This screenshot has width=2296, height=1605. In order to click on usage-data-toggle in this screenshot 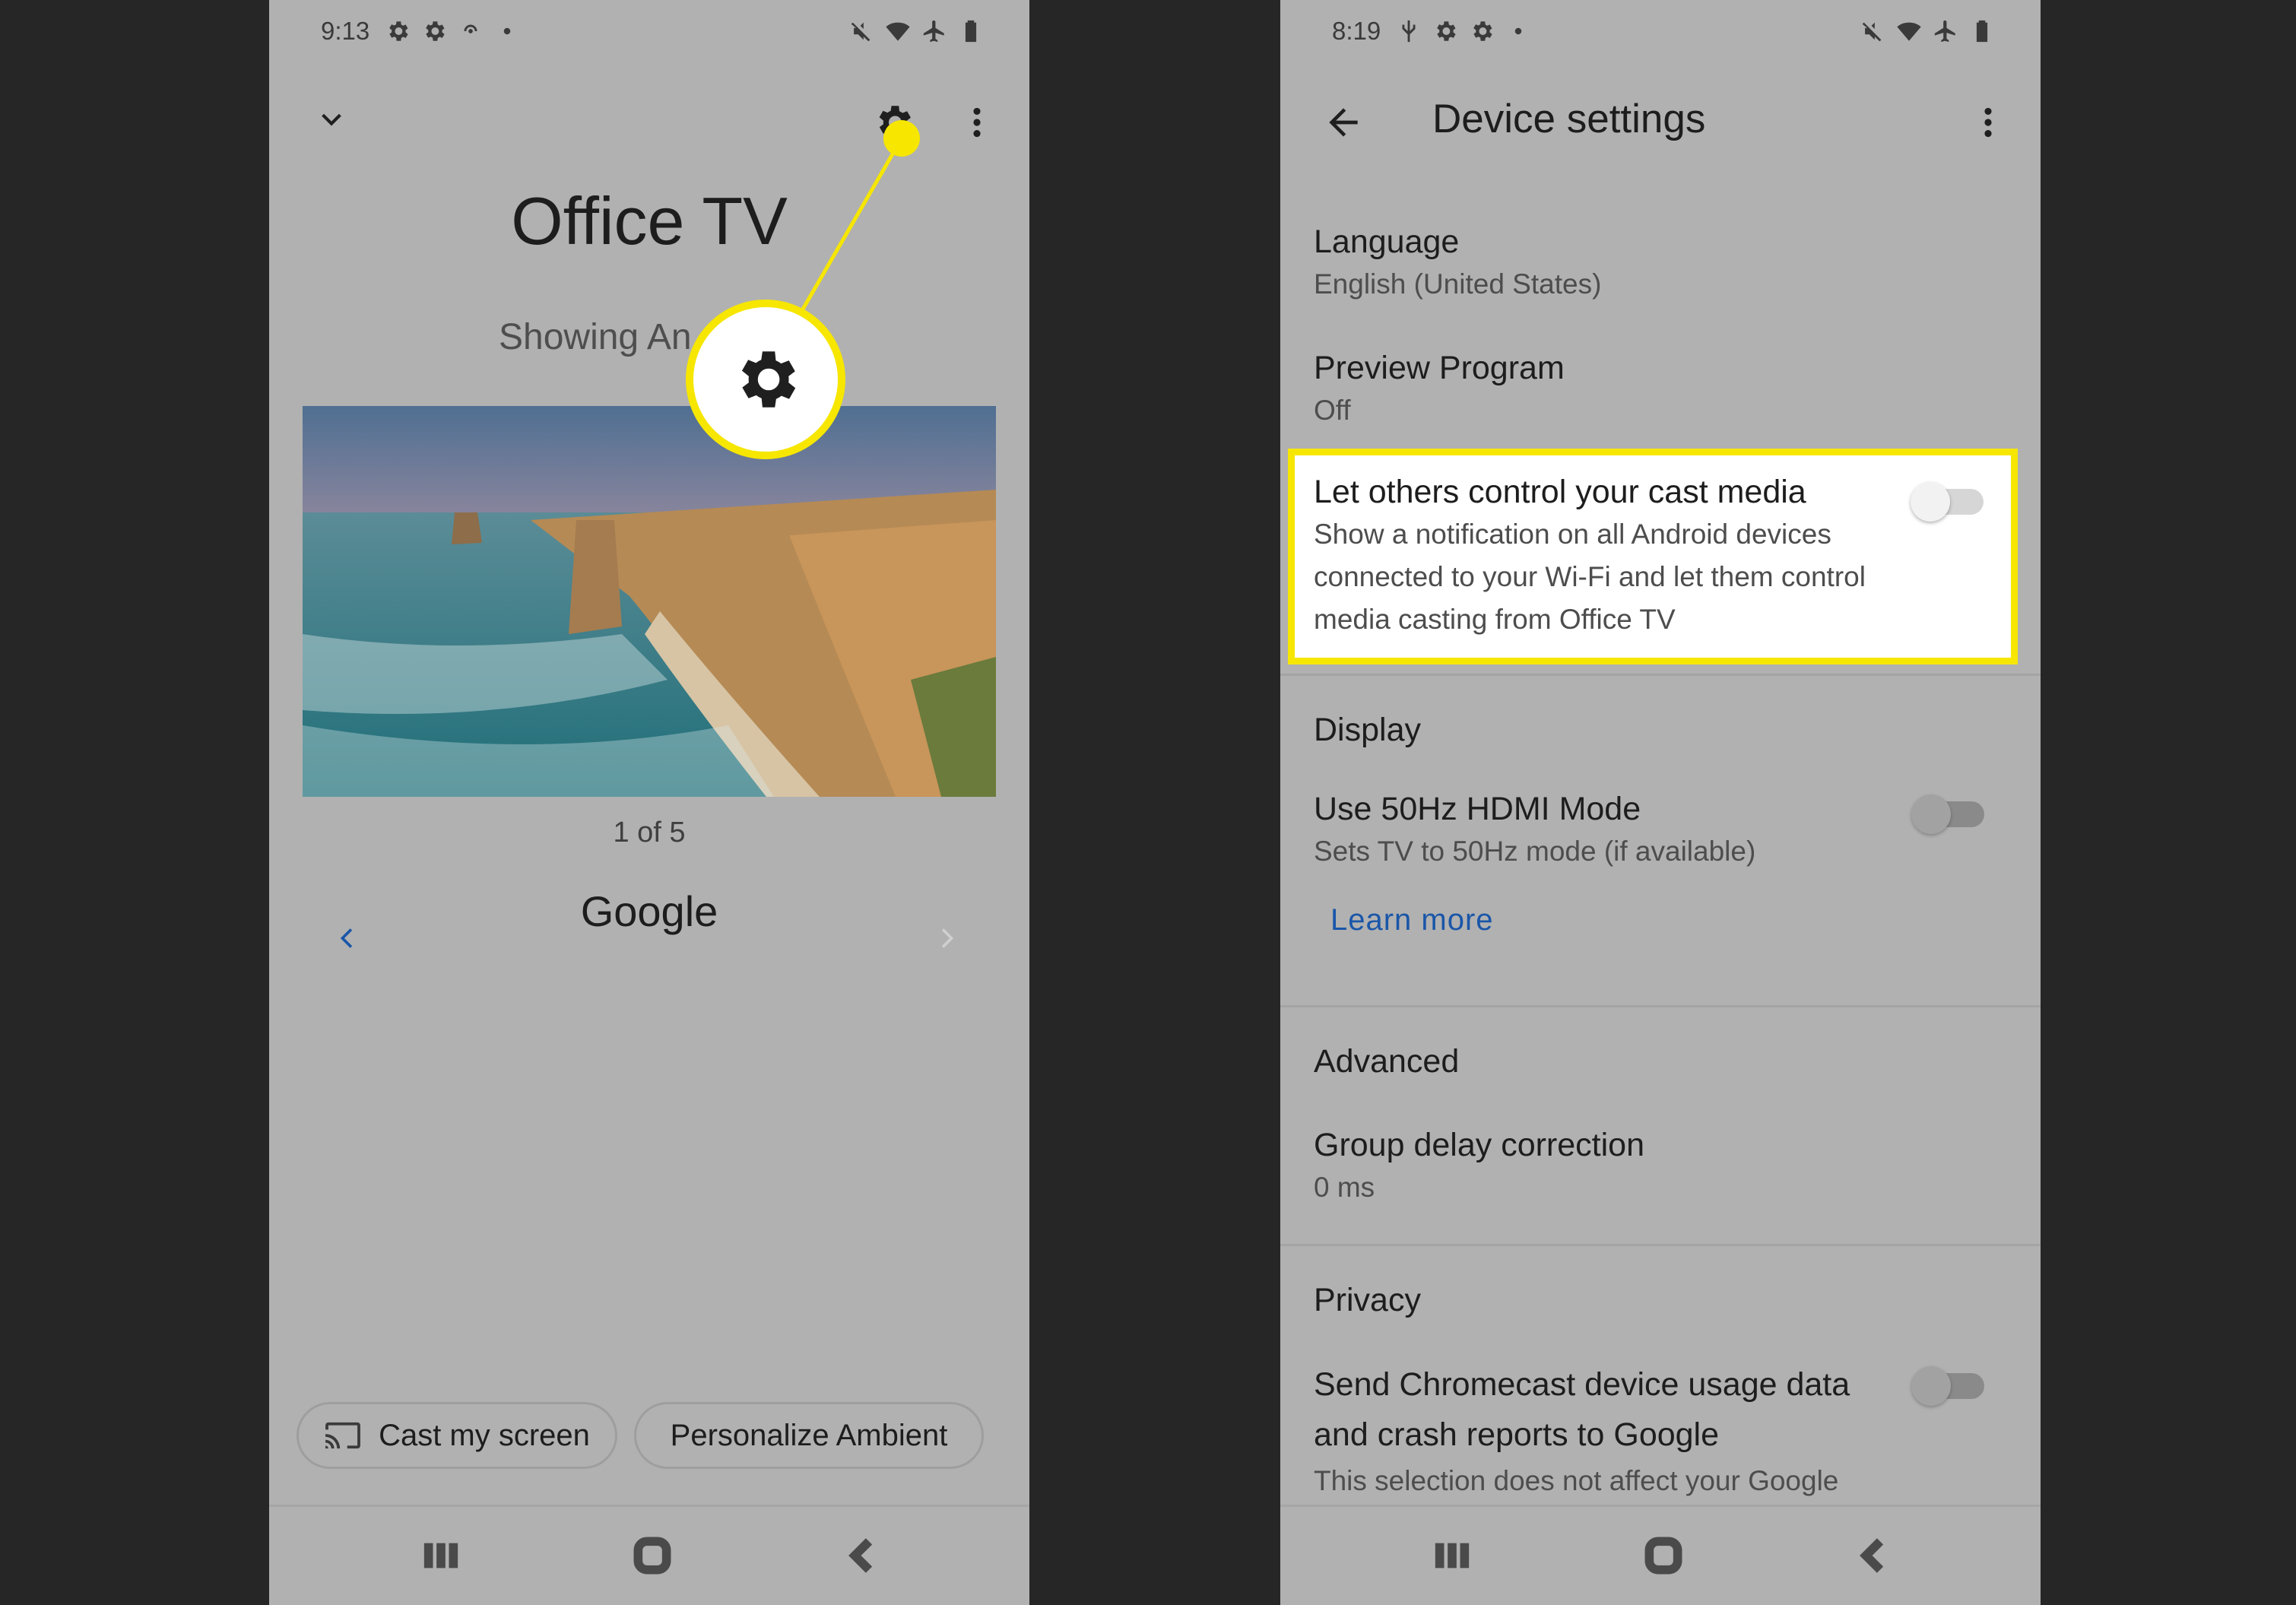, I will do `click(1947, 1386)`.